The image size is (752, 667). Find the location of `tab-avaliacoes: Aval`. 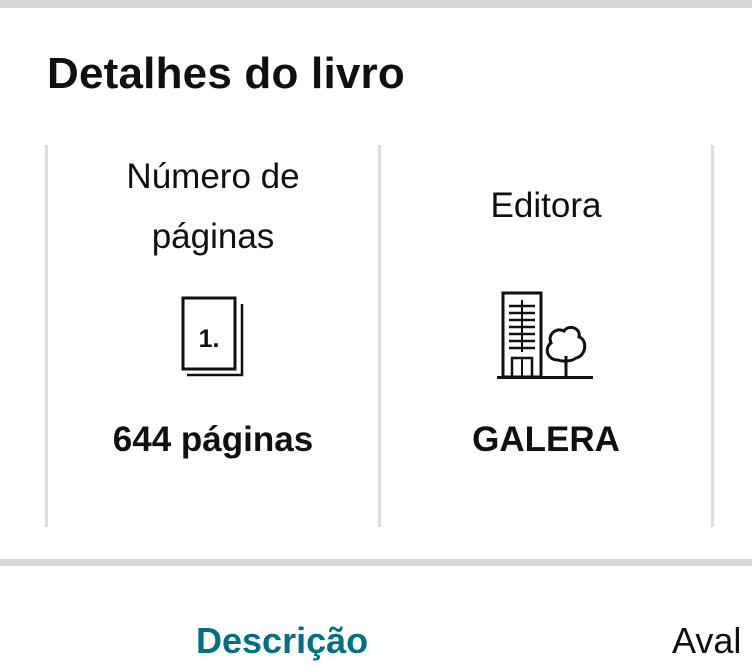

tab-avaliacoes: Aval is located at coordinates (706, 641).